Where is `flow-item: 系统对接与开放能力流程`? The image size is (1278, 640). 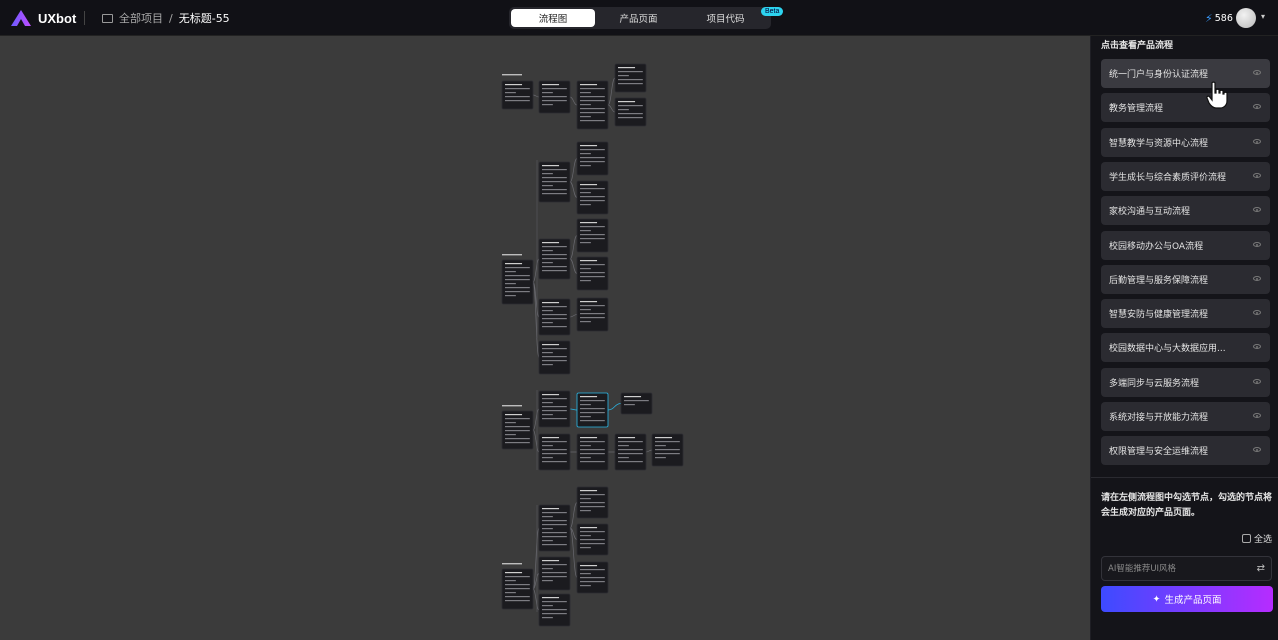 flow-item: 系统对接与开放能力流程 is located at coordinates (1185, 416).